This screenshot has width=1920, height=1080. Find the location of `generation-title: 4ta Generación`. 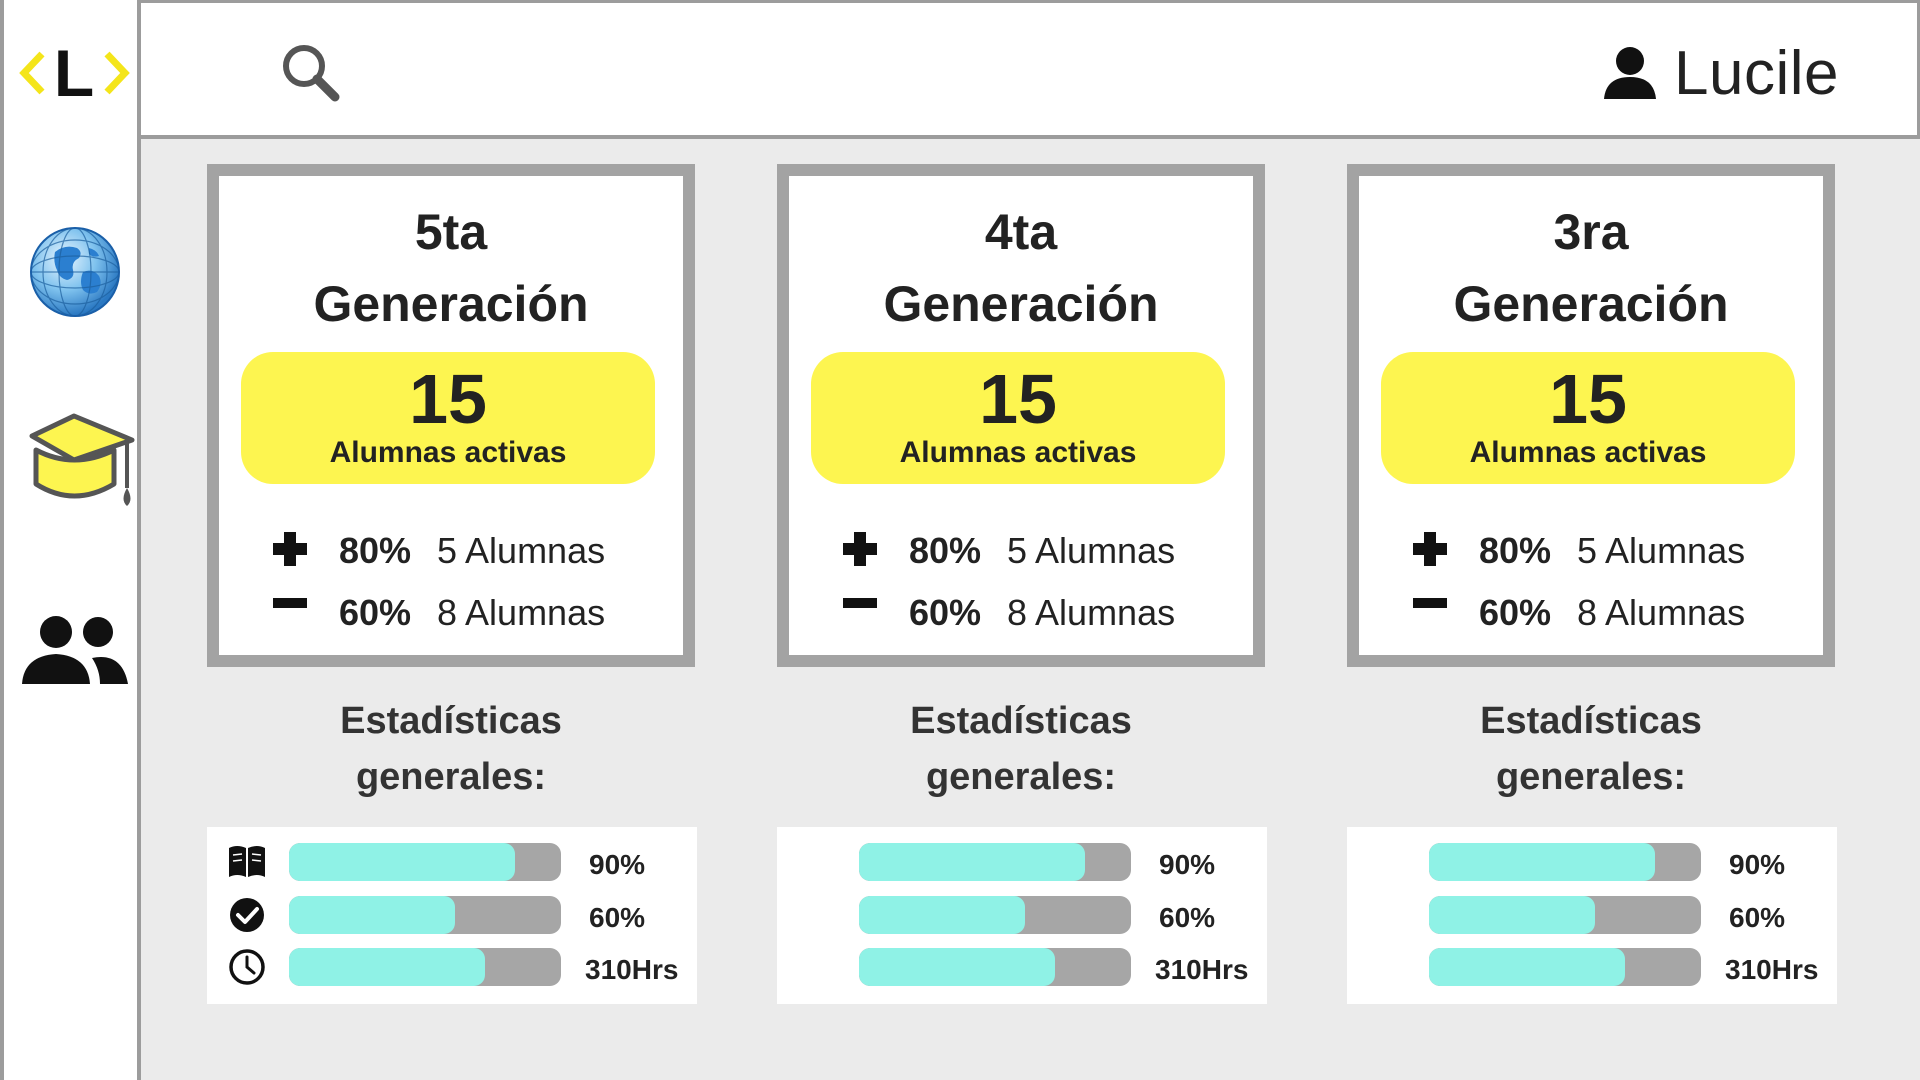

generation-title: 4ta Generación is located at coordinates (1021, 268).